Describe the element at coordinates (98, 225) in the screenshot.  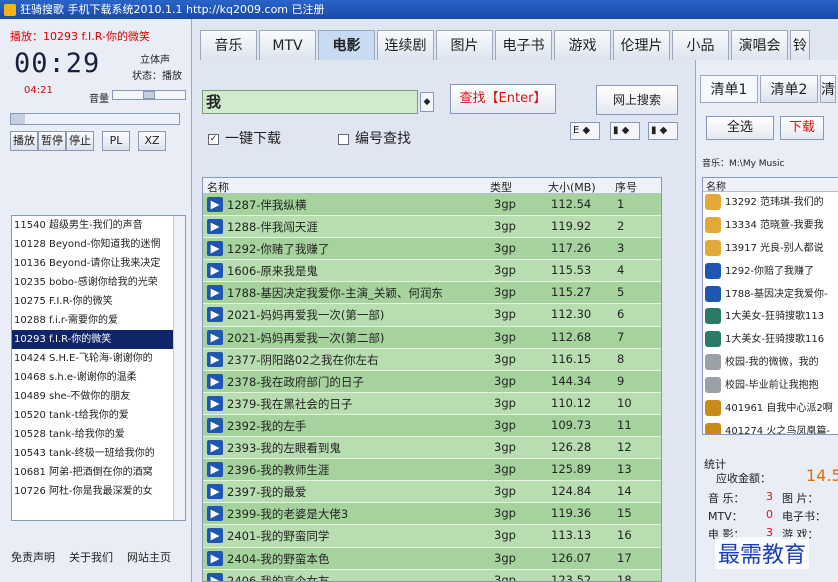
I see `playlist-item: 11540 超级男生-我们的声音` at that location.